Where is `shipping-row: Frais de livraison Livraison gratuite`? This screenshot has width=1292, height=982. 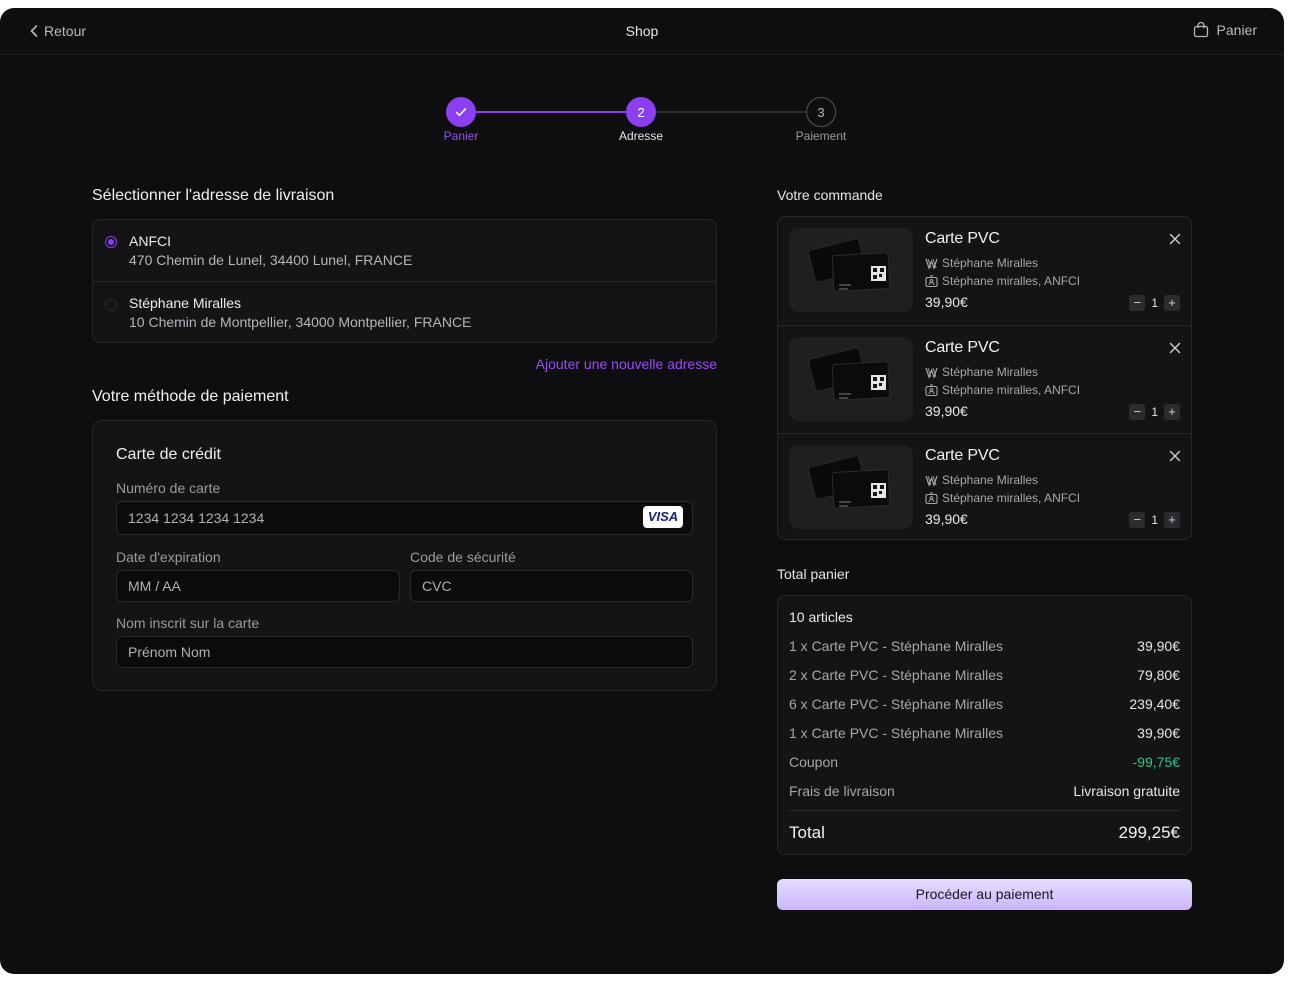 shipping-row: Frais de livraison Livraison gratuite is located at coordinates (984, 791).